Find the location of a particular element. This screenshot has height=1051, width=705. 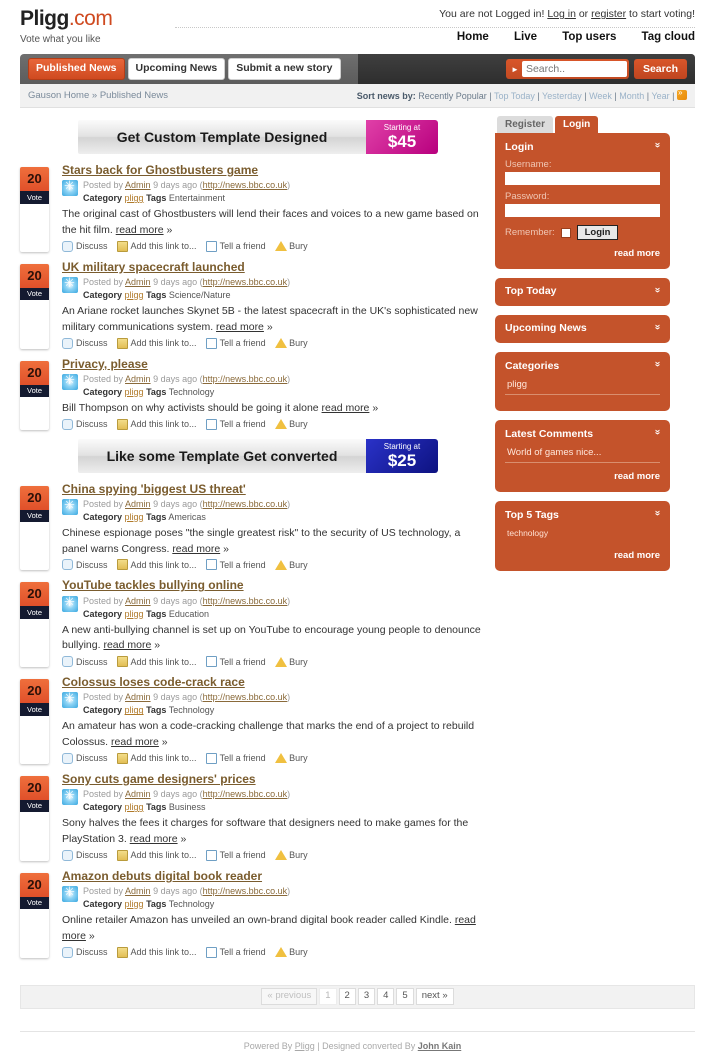

login-read-more-link: read more is located at coordinates (582, 253).